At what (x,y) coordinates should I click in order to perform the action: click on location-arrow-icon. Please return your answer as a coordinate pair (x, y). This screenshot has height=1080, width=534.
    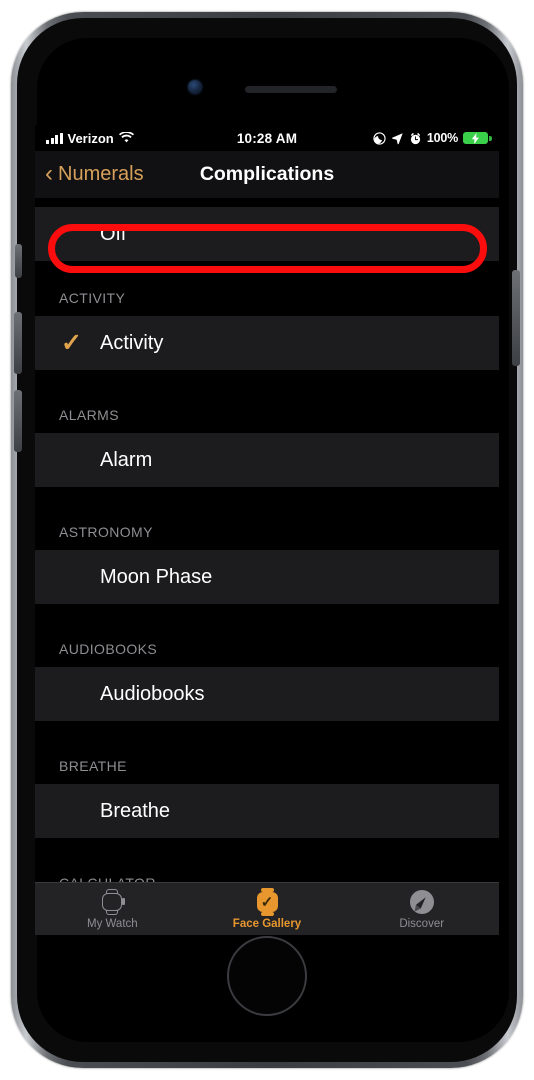
    Looking at the image, I should click on (397, 138).